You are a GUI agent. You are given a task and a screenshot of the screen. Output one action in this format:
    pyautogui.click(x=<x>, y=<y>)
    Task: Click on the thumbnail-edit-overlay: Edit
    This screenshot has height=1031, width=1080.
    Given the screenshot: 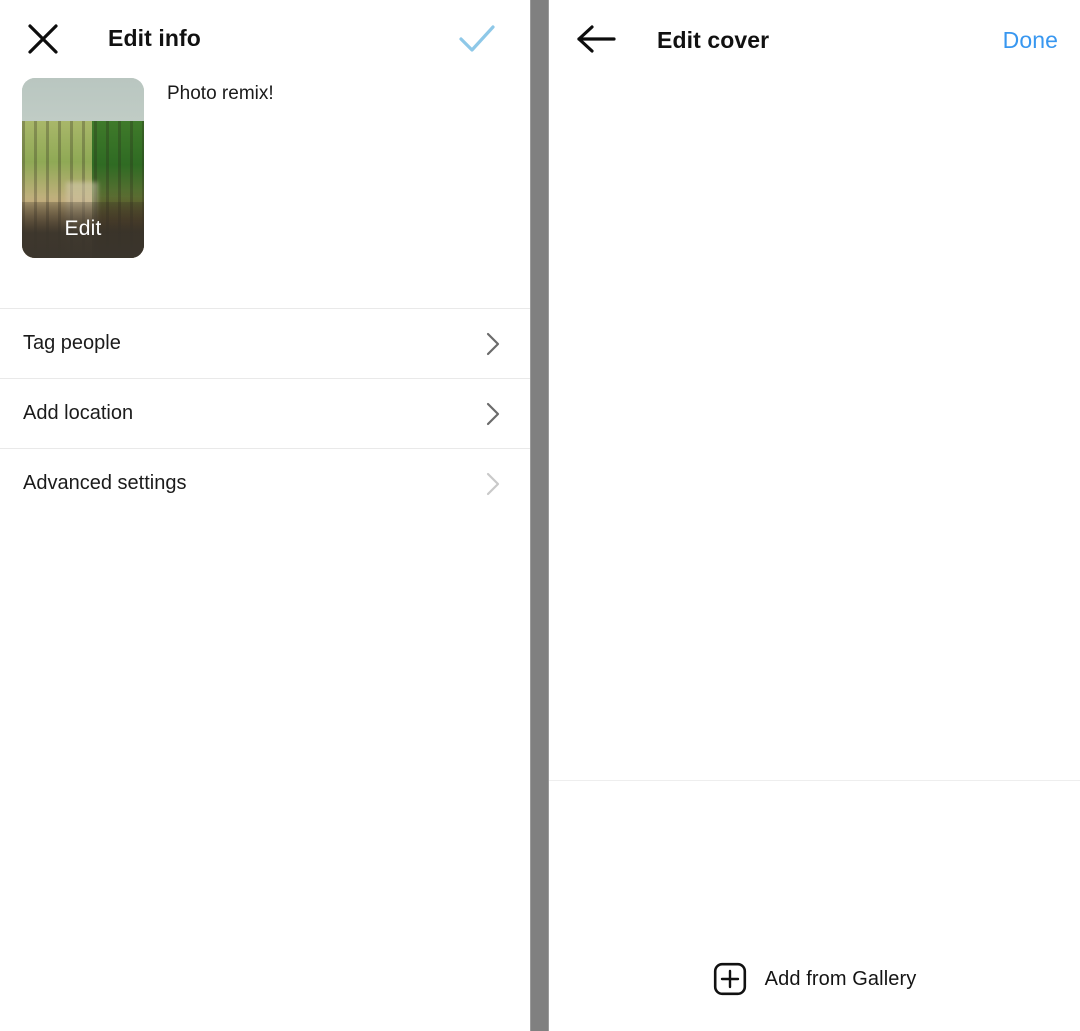 What is the action you would take?
    pyautogui.click(x=83, y=230)
    